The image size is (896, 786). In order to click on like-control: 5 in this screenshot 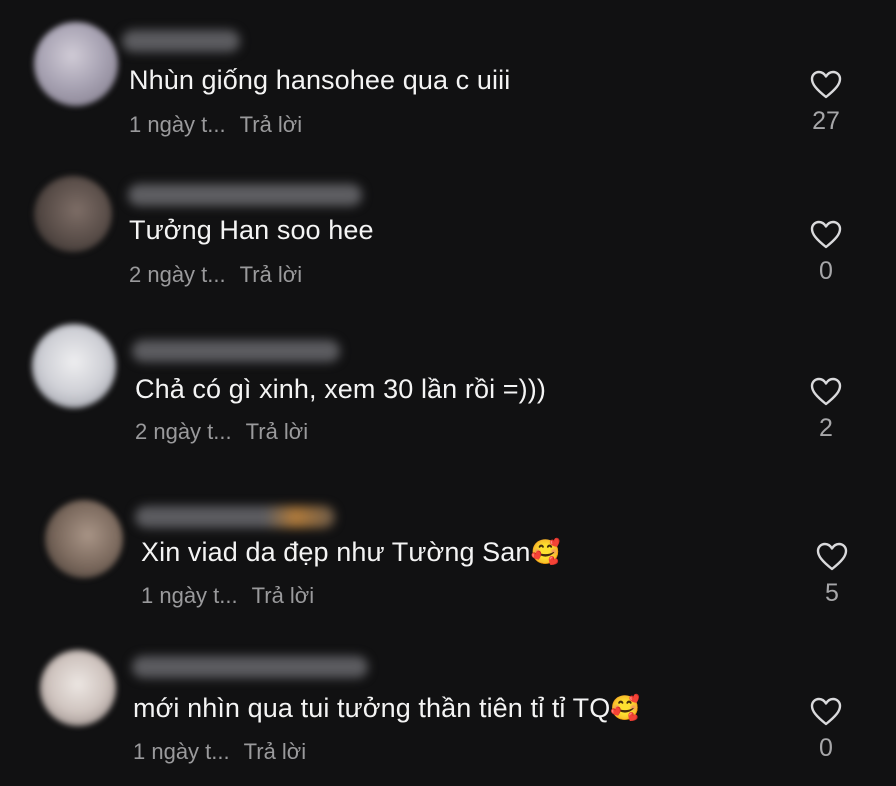, I will do `click(832, 575)`.